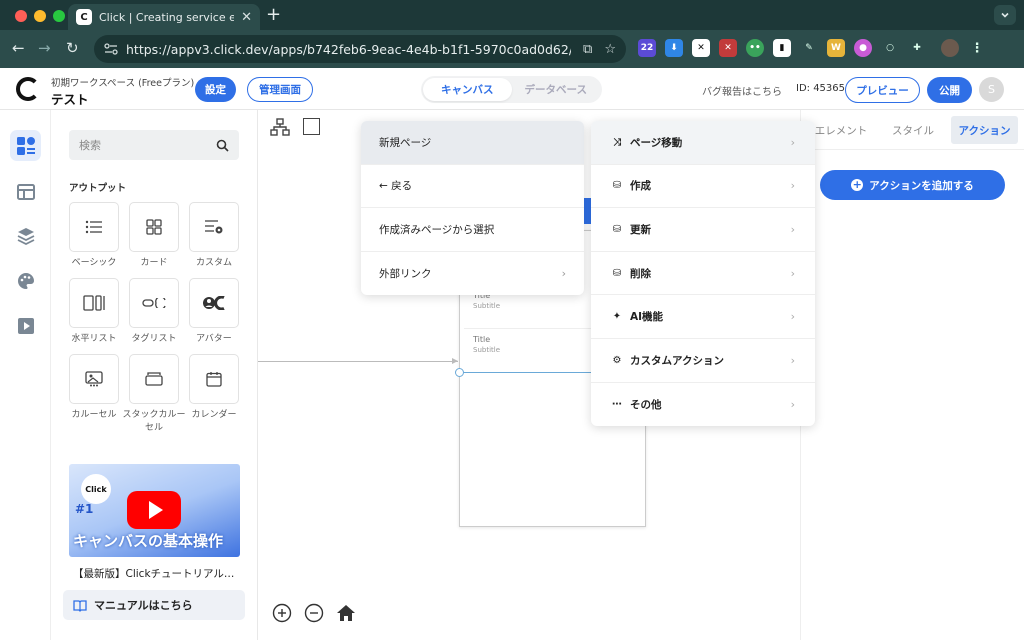 The height and width of the screenshot is (640, 1024). Describe the element at coordinates (214, 415) in the screenshot. I see `component-label: カレンダー` at that location.